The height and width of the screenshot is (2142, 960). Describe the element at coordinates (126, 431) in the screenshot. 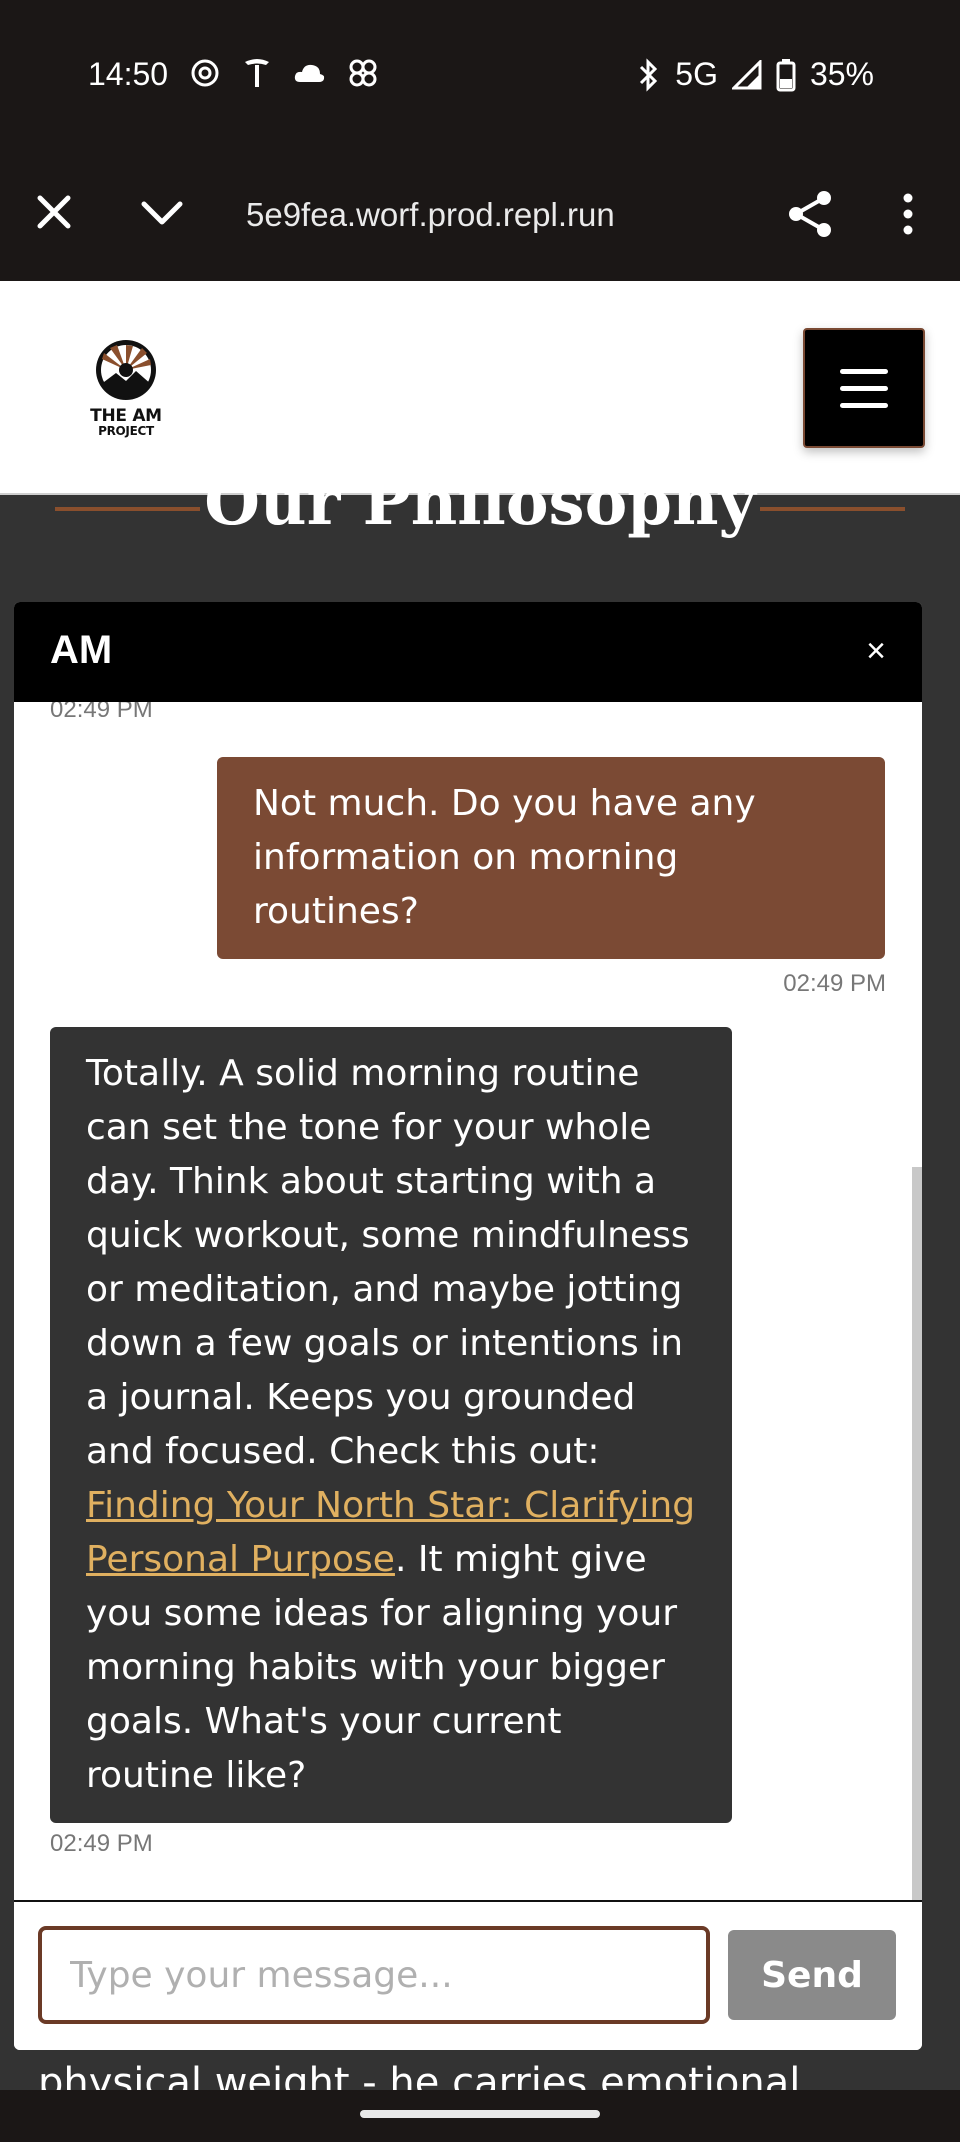

I see `logo-line-2: PROJECT` at that location.